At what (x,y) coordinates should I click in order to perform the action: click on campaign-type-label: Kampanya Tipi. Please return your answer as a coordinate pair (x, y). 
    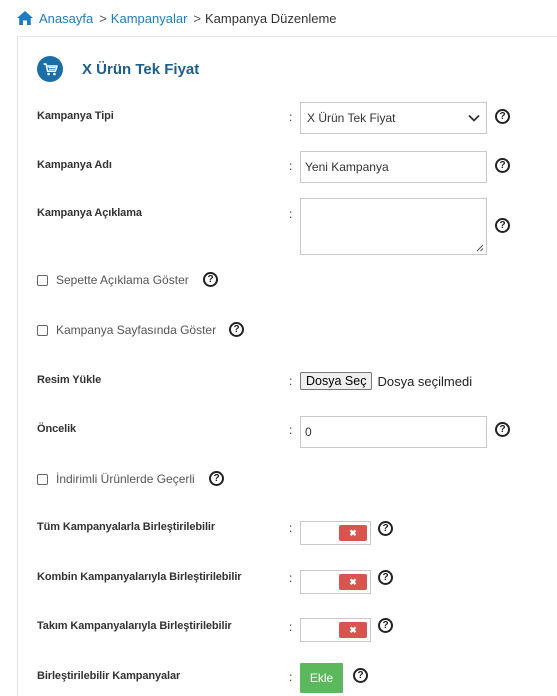
    Looking at the image, I should click on (75, 116).